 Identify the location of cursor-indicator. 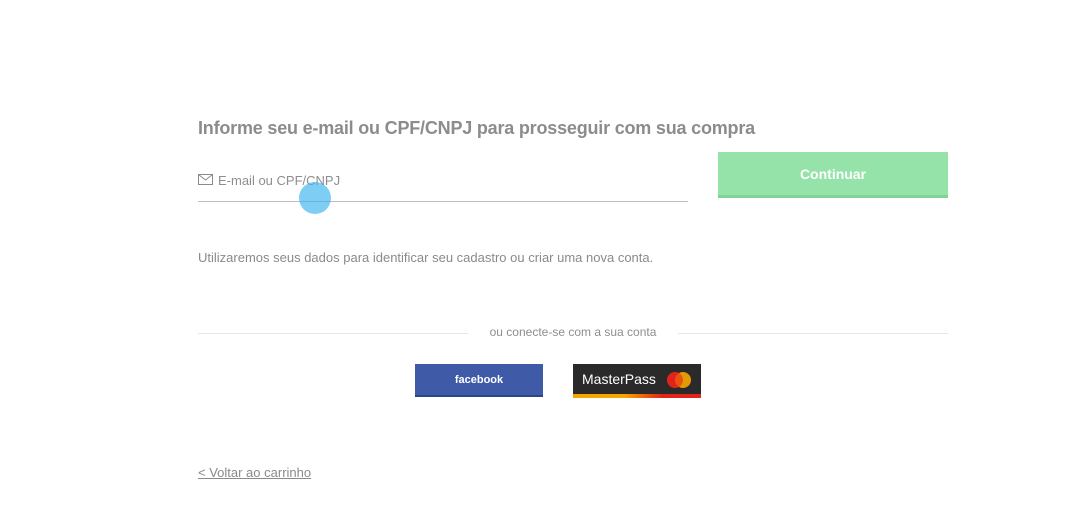
(315, 198).